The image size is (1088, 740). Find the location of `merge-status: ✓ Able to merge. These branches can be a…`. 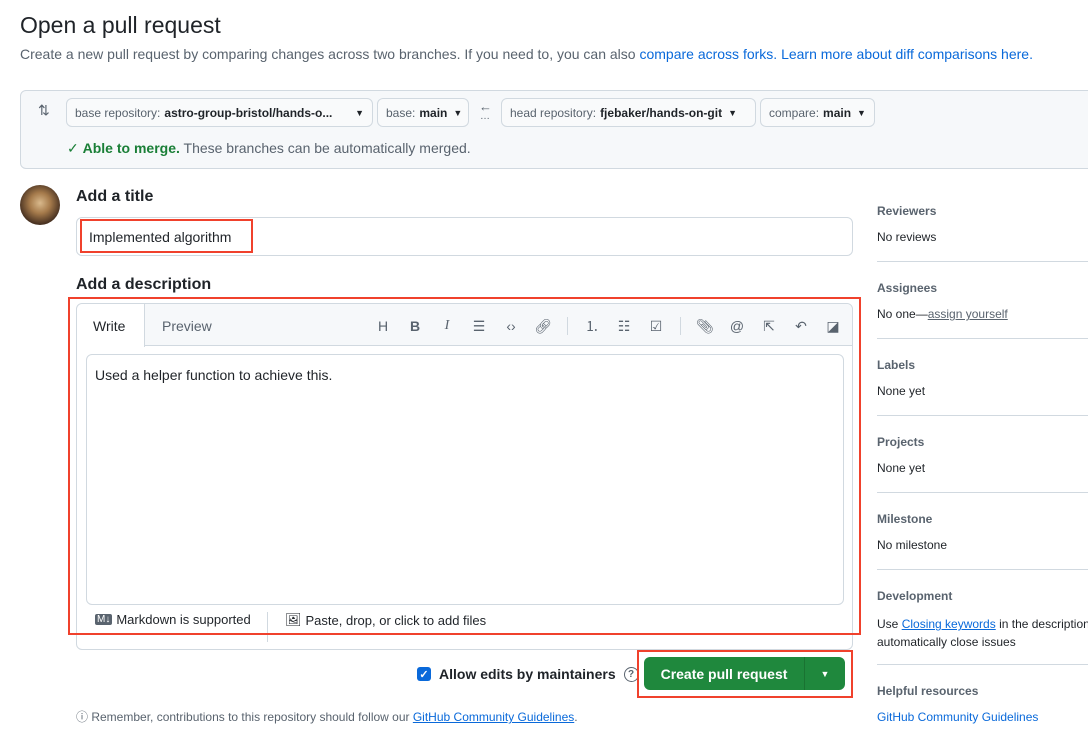

merge-status: ✓ Able to merge. These branches can be a… is located at coordinates (269, 148).